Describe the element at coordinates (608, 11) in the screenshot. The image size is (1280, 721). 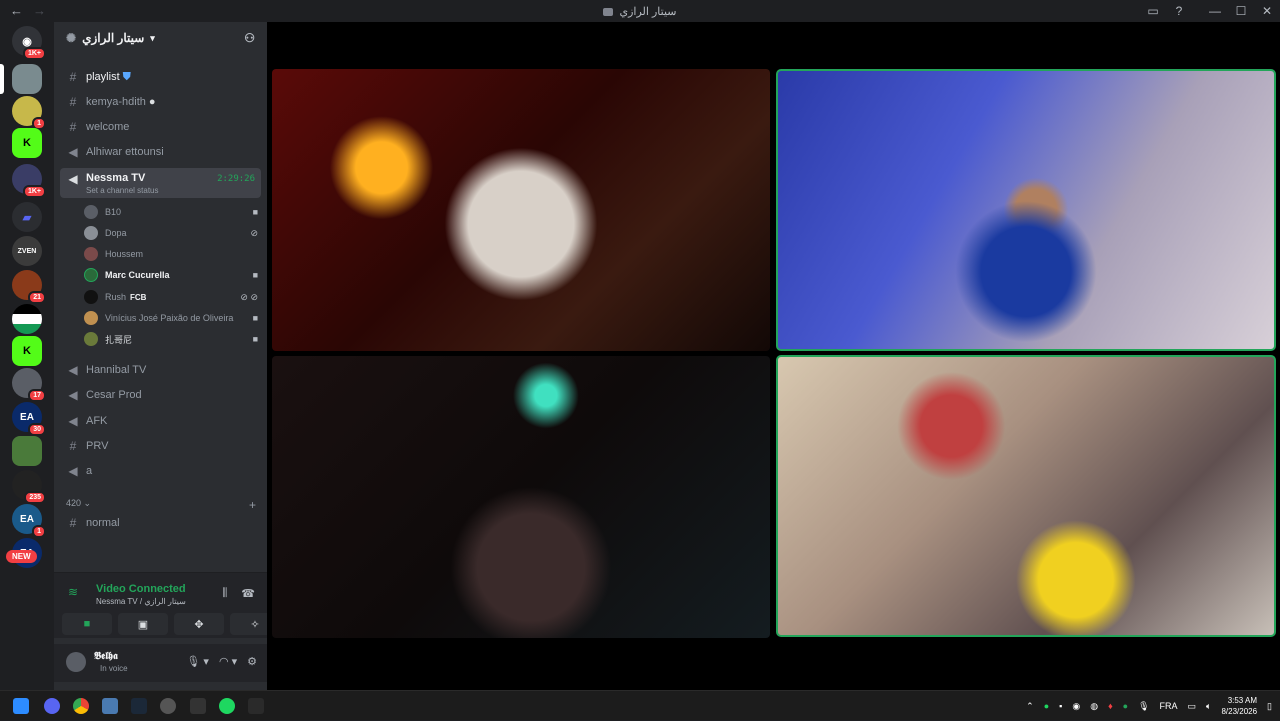
I see `server-icon` at that location.